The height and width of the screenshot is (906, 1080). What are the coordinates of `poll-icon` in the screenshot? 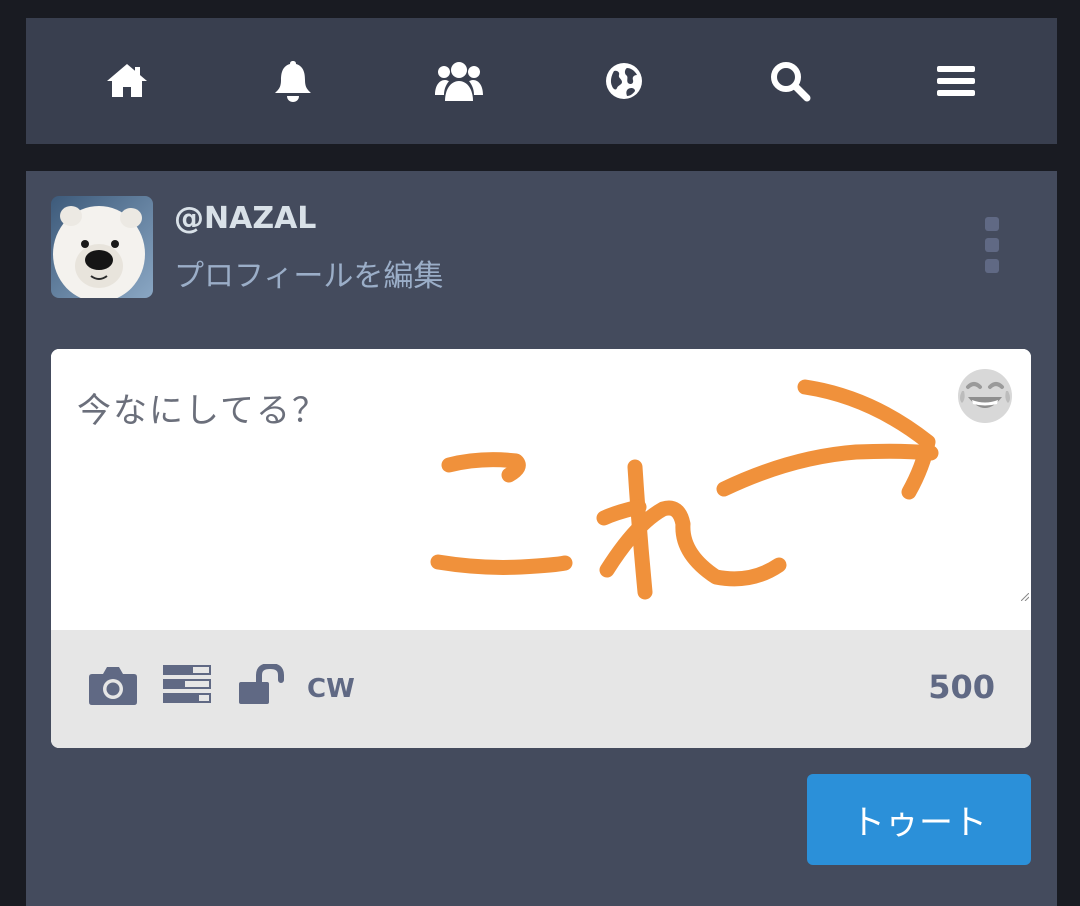 It's located at (187, 686).